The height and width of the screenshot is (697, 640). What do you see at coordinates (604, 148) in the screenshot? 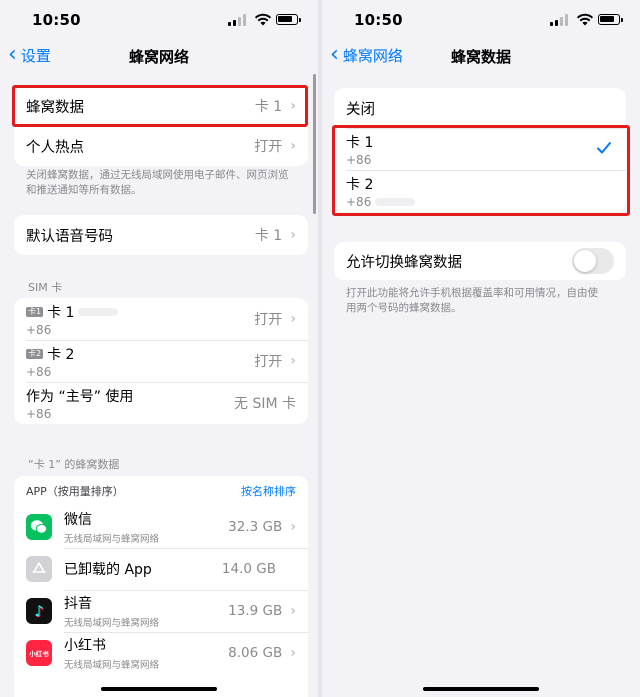
I see `checkmark-icon` at bounding box center [604, 148].